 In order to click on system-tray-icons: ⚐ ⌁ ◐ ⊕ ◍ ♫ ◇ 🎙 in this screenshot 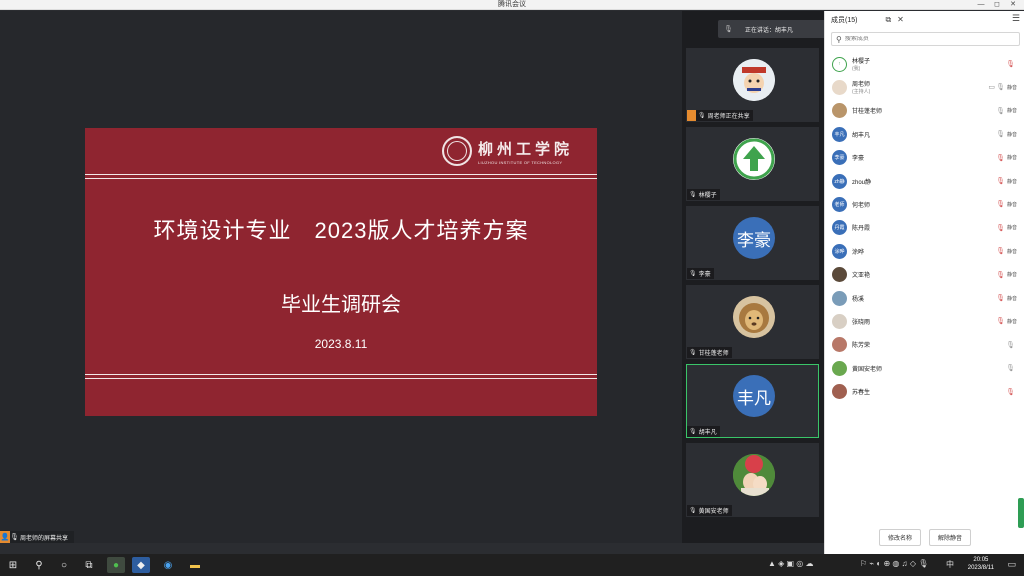, I will do `click(894, 563)`.